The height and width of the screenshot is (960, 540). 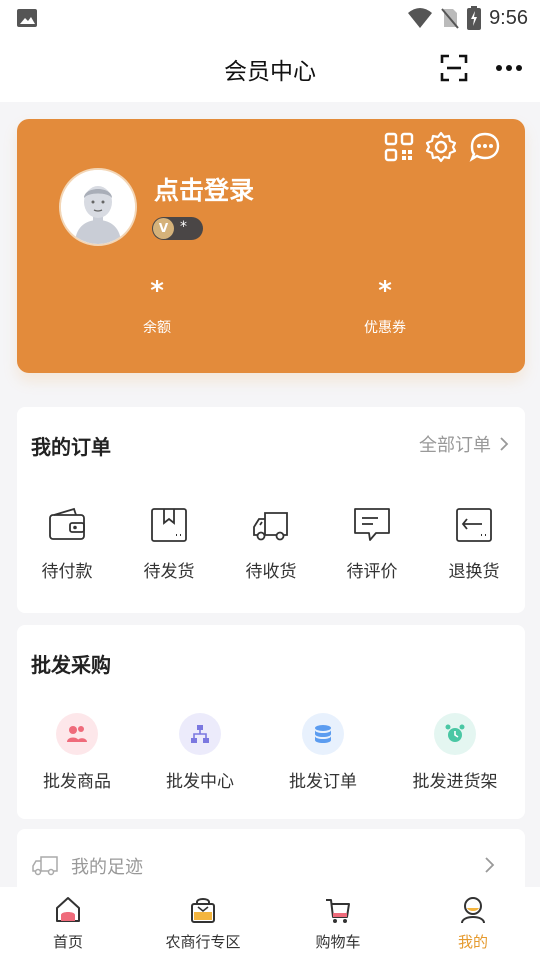 I want to click on orders-title: 我的订单, so click(x=71, y=447).